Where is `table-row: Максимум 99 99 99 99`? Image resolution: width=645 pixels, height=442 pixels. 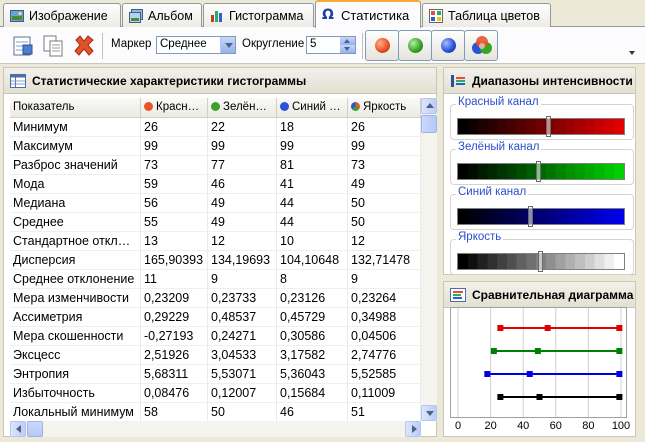 table-row: Максимум 99 99 99 99 is located at coordinates (215, 146).